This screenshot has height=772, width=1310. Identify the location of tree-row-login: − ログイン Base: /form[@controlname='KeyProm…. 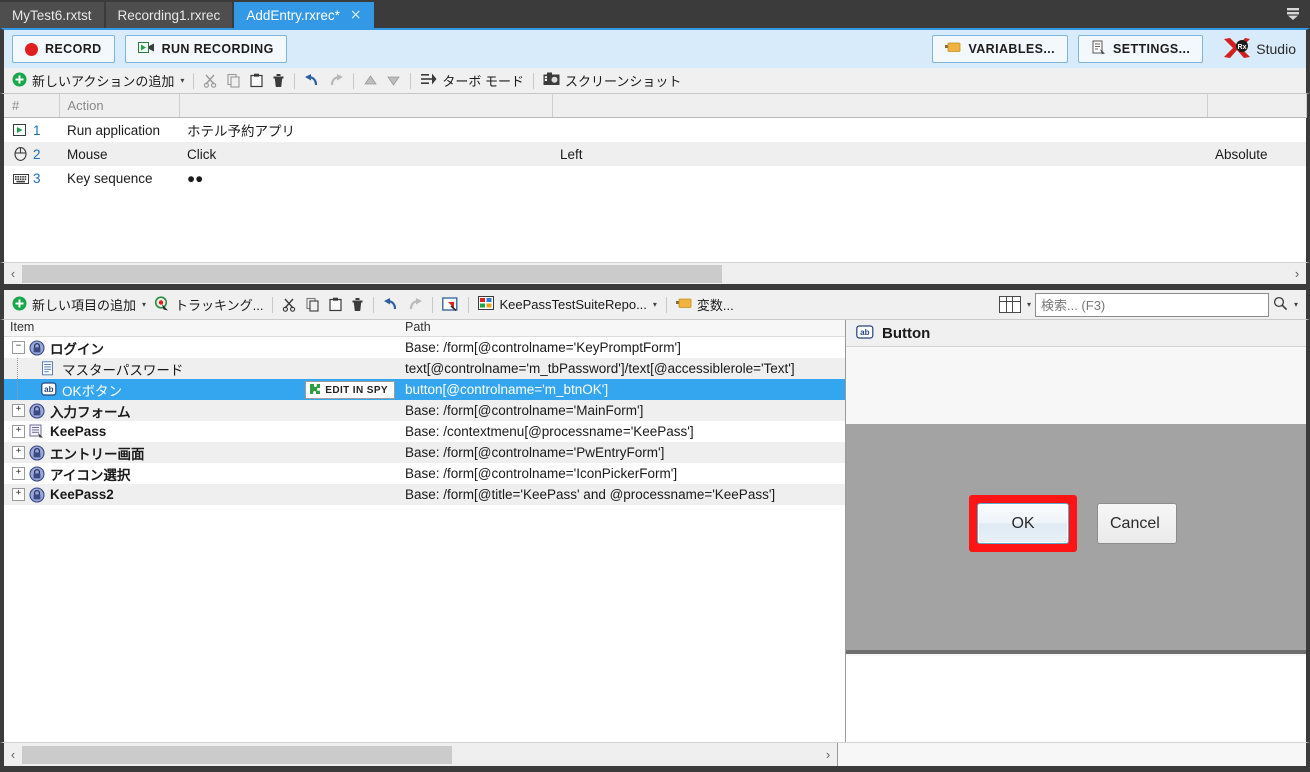
(424, 347).